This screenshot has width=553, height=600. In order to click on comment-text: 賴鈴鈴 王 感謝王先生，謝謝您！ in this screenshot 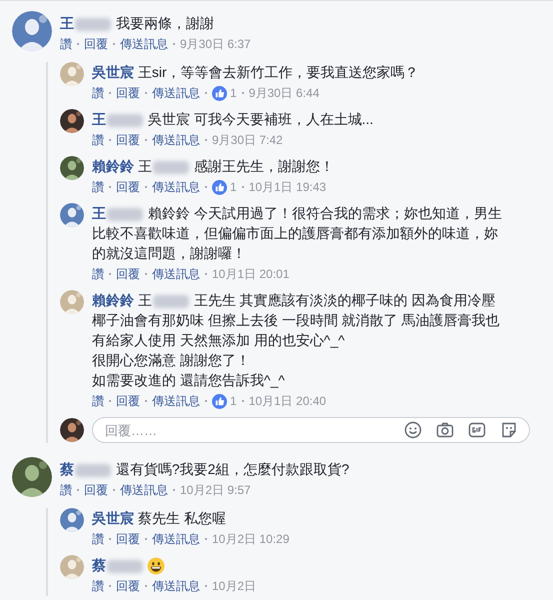, I will do `click(213, 166)`.